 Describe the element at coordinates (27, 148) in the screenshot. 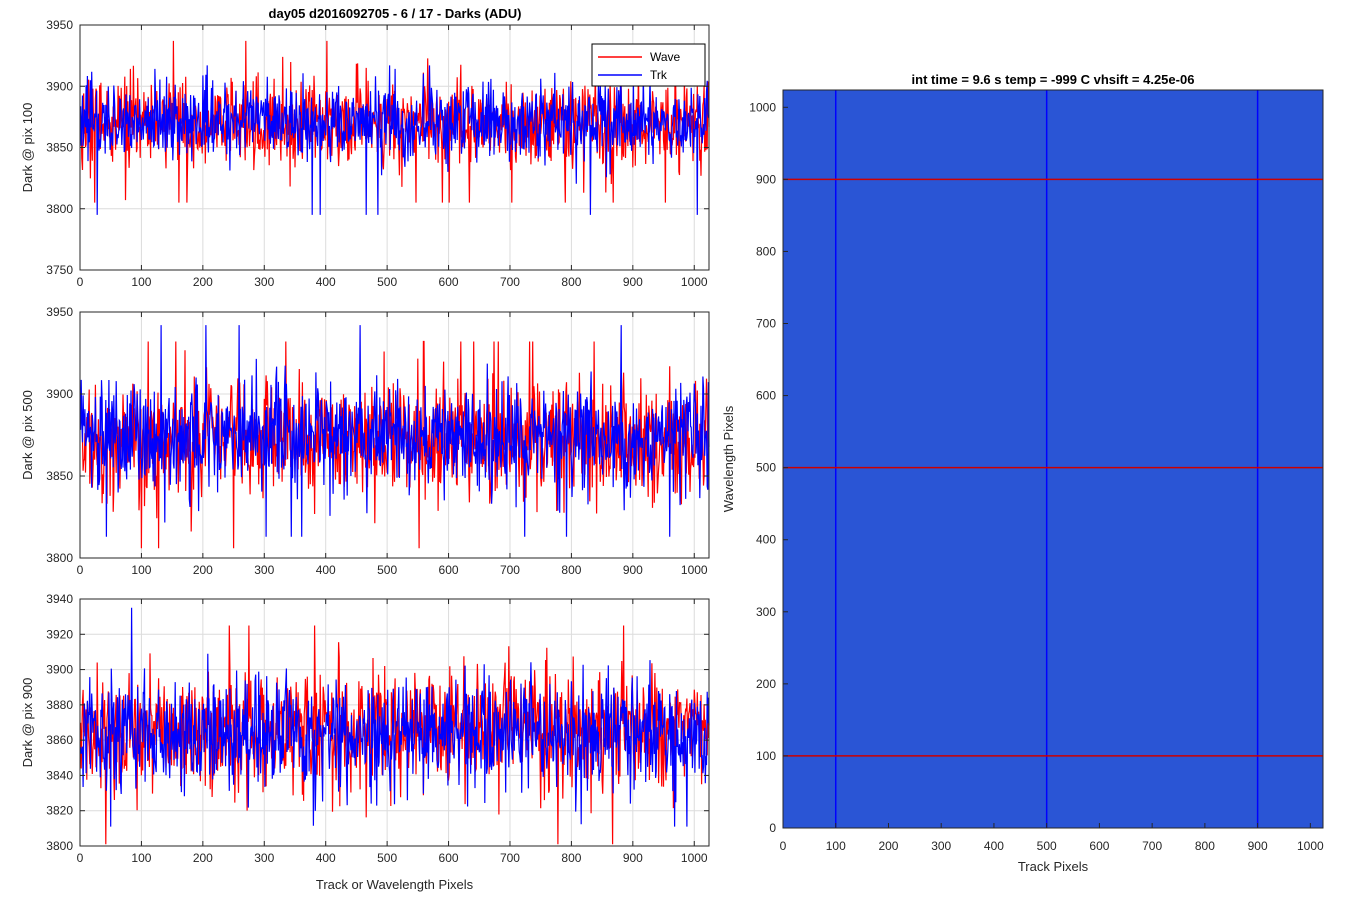

I see `y-axis-label: Dark @ pix 100` at that location.